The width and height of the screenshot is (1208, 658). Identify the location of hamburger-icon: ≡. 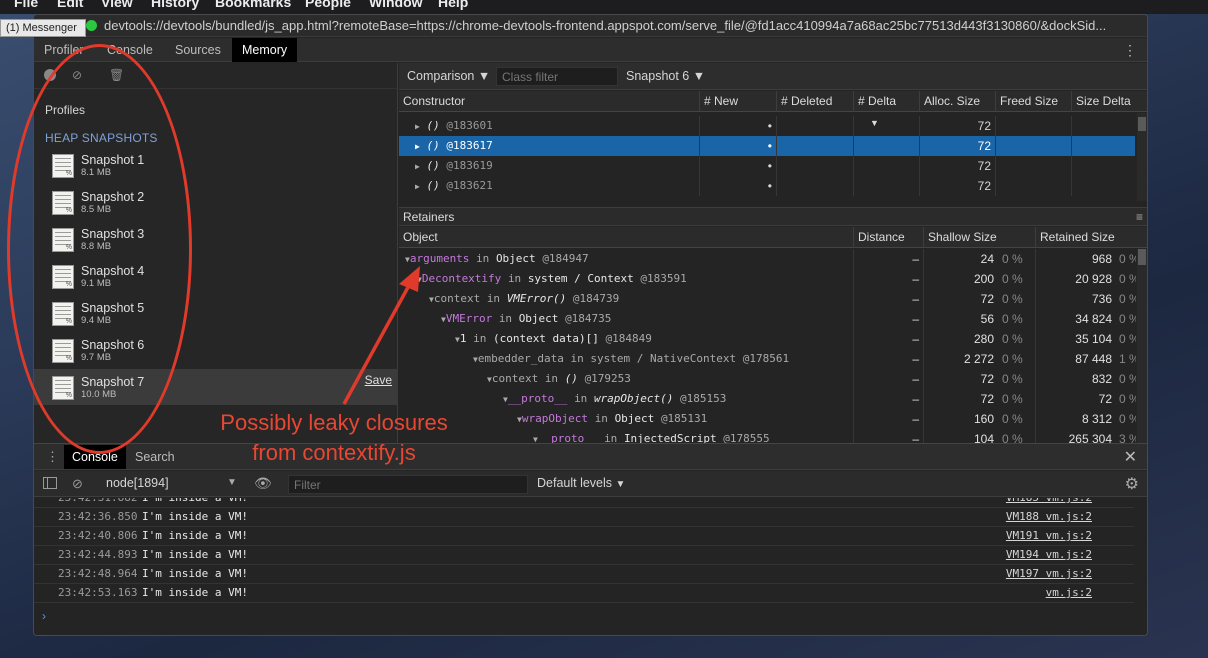
(1139, 217).